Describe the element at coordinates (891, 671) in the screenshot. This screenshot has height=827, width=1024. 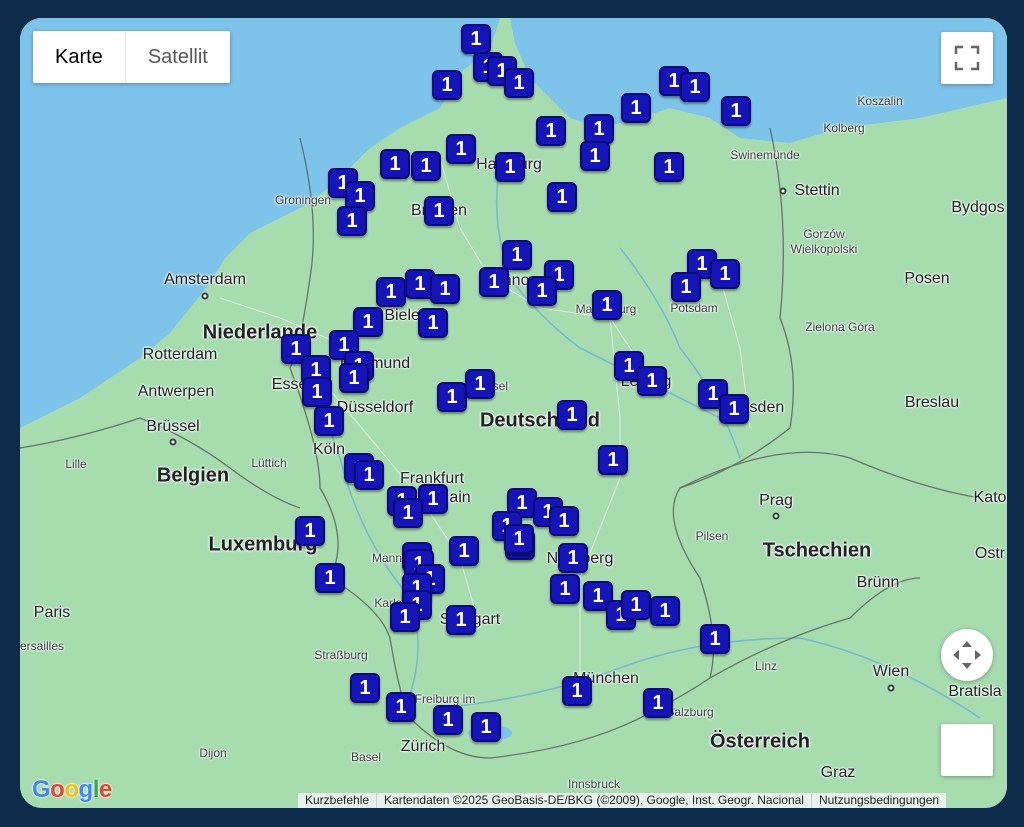
I see `label-wien: Wien` at that location.